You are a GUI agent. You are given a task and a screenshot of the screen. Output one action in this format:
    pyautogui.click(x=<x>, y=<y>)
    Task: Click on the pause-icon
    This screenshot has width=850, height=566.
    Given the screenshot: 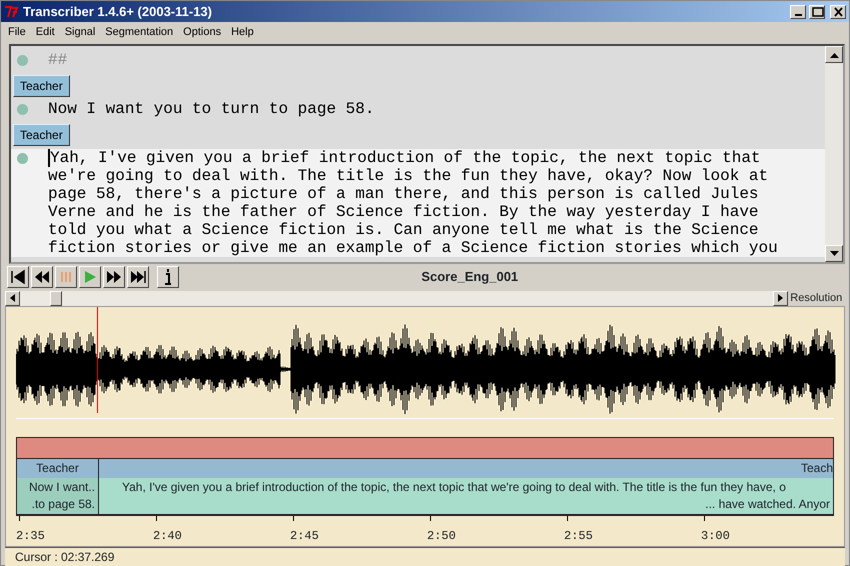 What is the action you would take?
    pyautogui.click(x=66, y=277)
    